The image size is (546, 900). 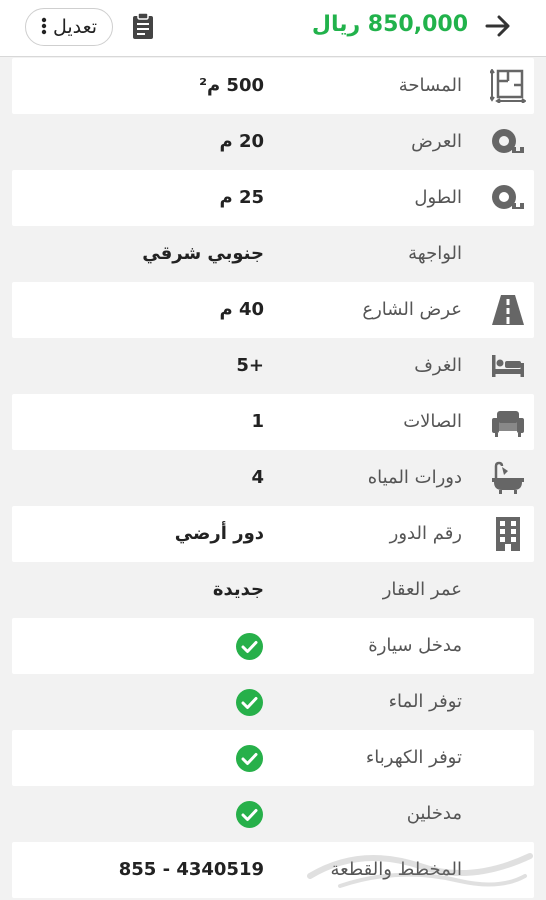 What do you see at coordinates (238, 589) in the screenshot?
I see `detail-value: جديدة` at bounding box center [238, 589].